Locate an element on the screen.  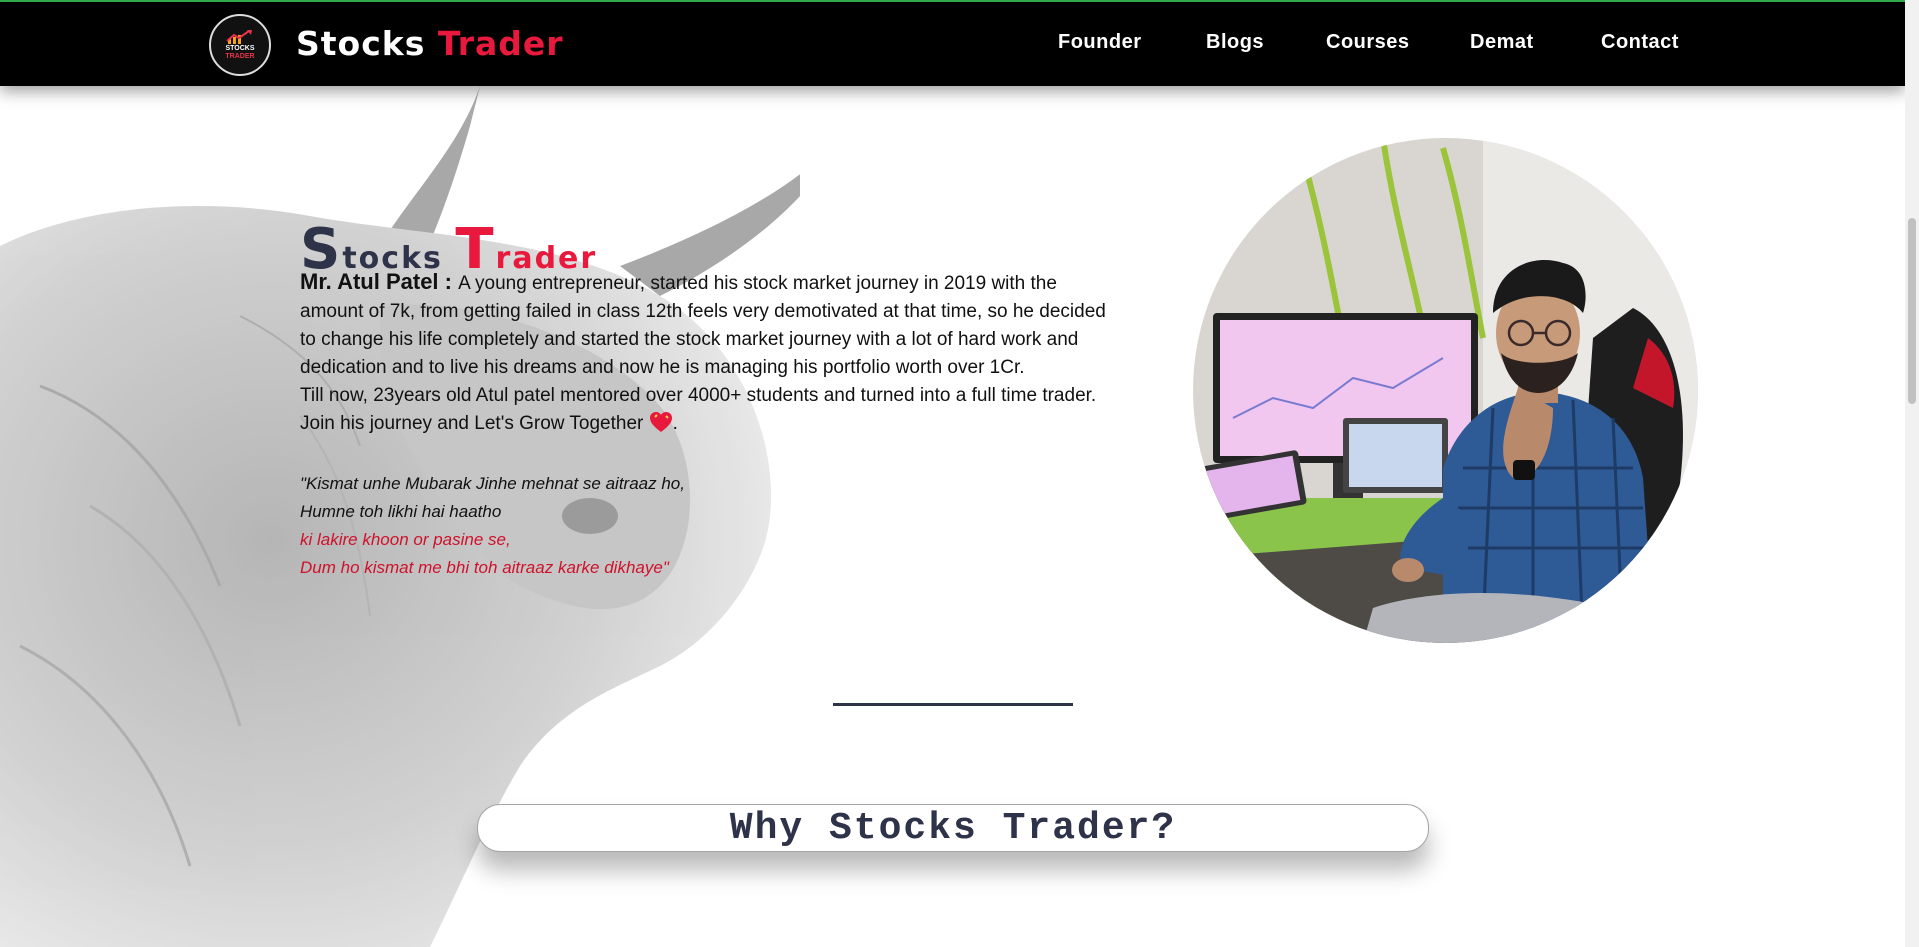
why-section-title: Why Stocks Trader? is located at coordinates (953, 828).